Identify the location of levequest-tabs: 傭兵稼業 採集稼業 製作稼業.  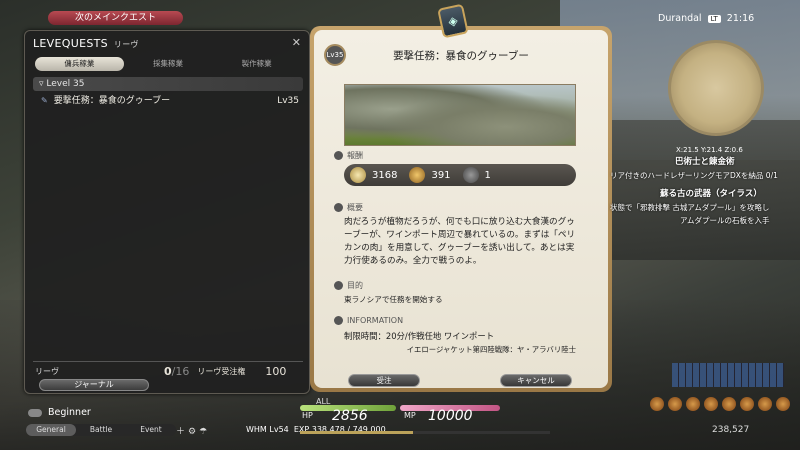
(168, 64).